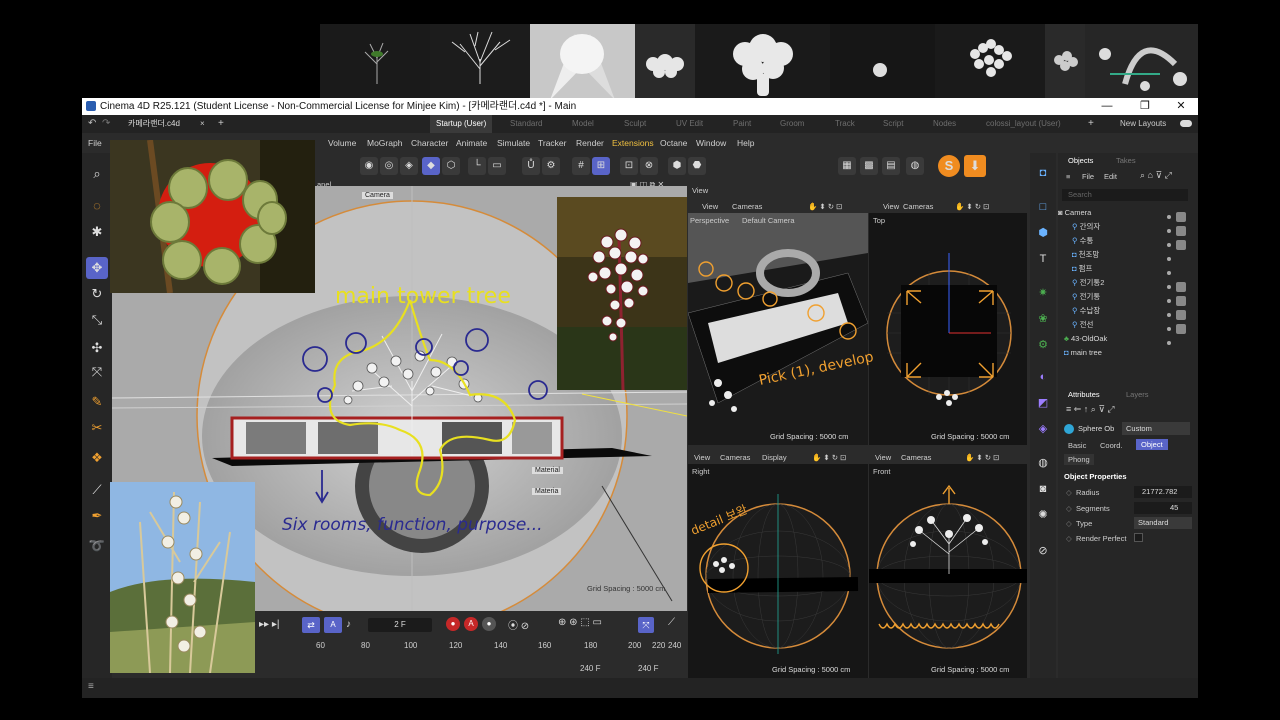 This screenshot has height=720, width=1280. I want to click on yellow-outline-annotation, so click(422, 398).